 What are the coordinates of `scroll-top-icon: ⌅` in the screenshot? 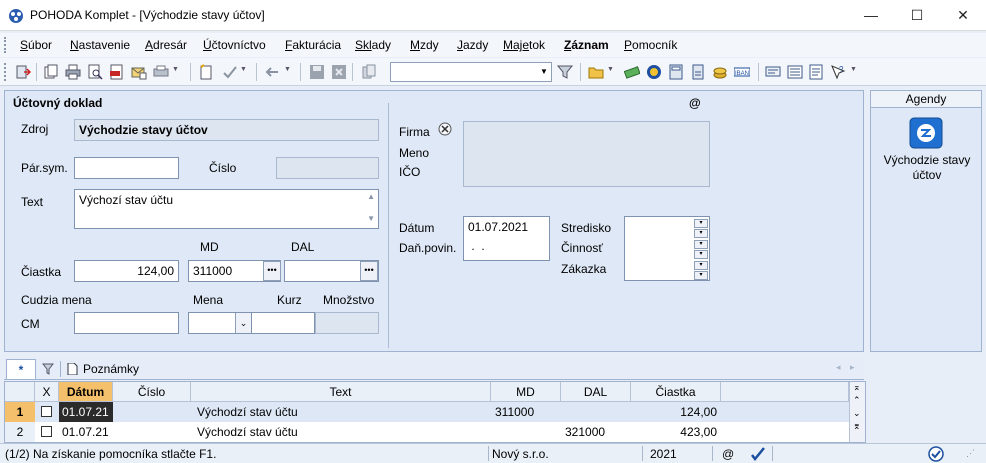 It's located at (857, 387).